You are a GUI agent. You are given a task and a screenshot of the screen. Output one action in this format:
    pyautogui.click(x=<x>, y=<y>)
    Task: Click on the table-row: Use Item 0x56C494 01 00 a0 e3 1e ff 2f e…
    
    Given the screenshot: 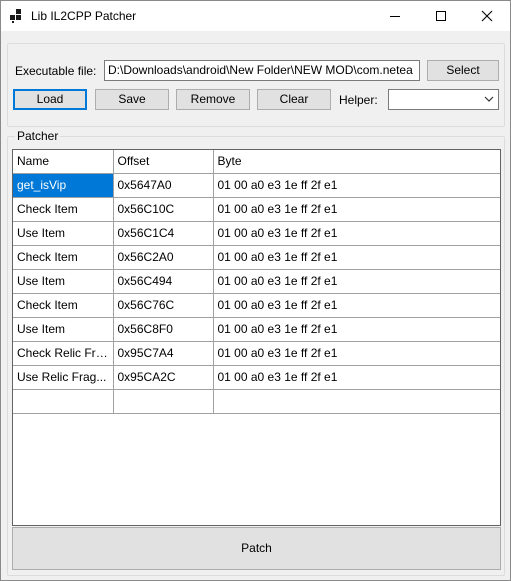 What is the action you would take?
    pyautogui.click(x=256, y=281)
    